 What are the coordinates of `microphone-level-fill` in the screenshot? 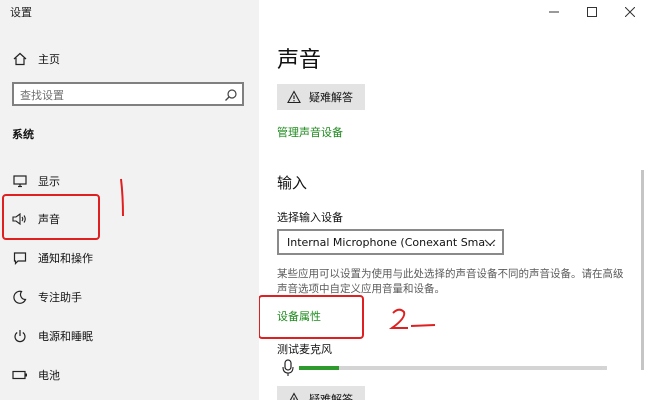 It's located at (319, 368).